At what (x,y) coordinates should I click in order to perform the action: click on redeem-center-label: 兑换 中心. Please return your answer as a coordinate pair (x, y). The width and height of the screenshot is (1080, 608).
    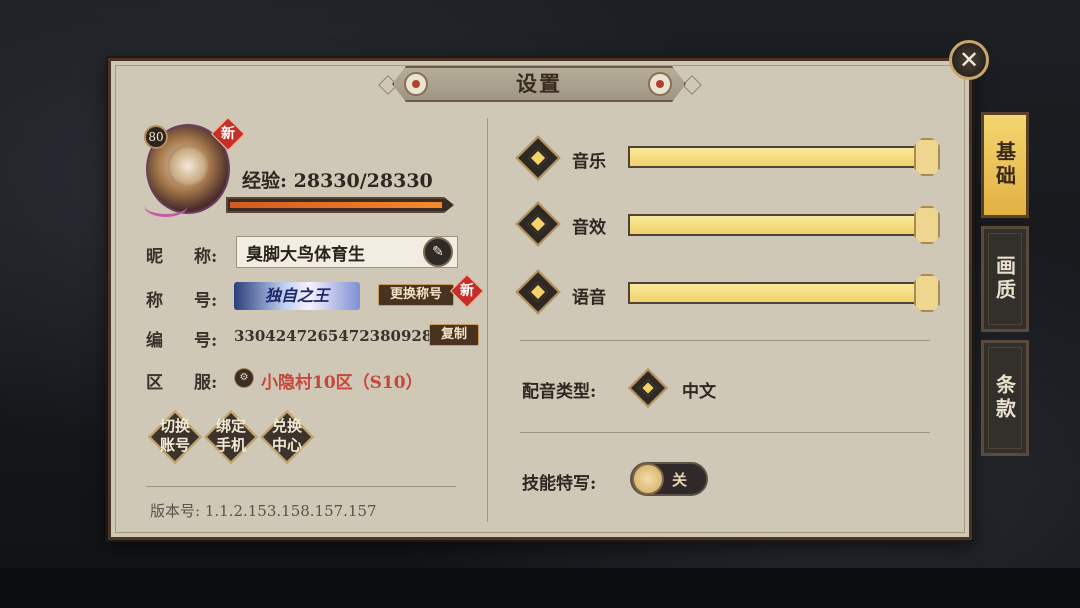
    Looking at the image, I should click on (286, 435).